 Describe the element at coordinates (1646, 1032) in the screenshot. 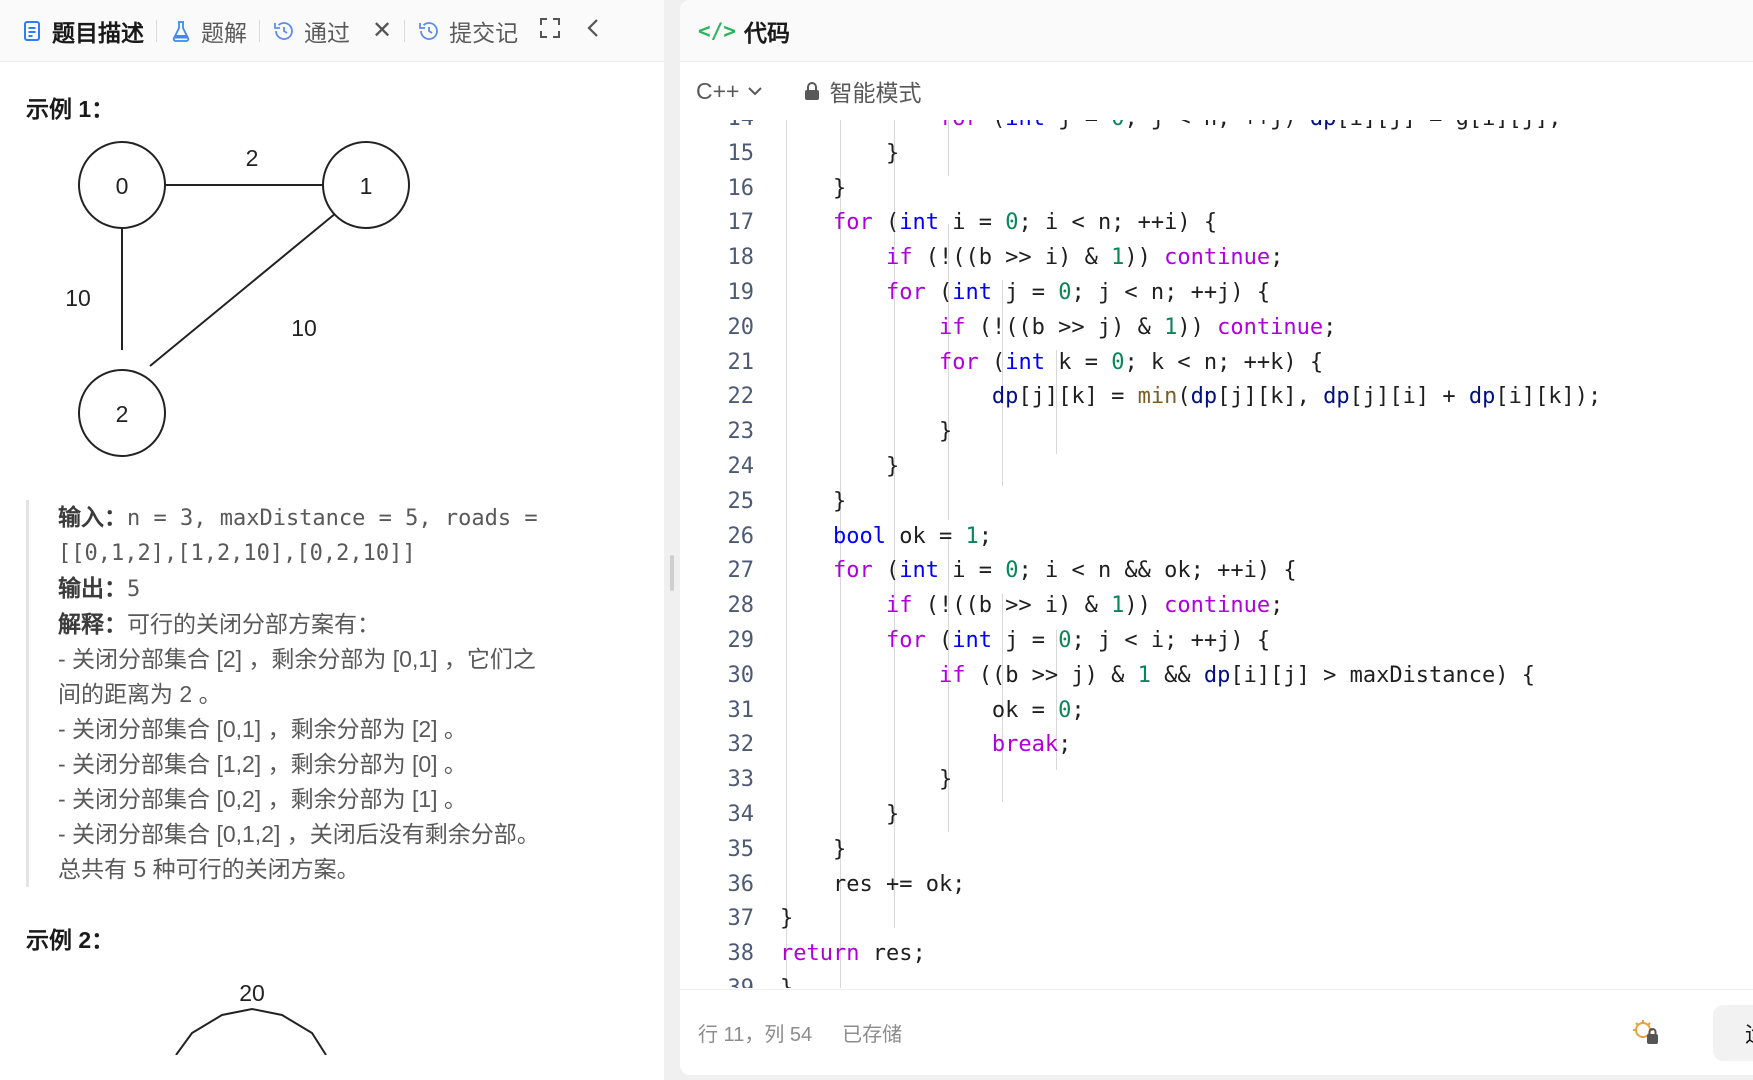

I see `debug-lock-icon` at that location.